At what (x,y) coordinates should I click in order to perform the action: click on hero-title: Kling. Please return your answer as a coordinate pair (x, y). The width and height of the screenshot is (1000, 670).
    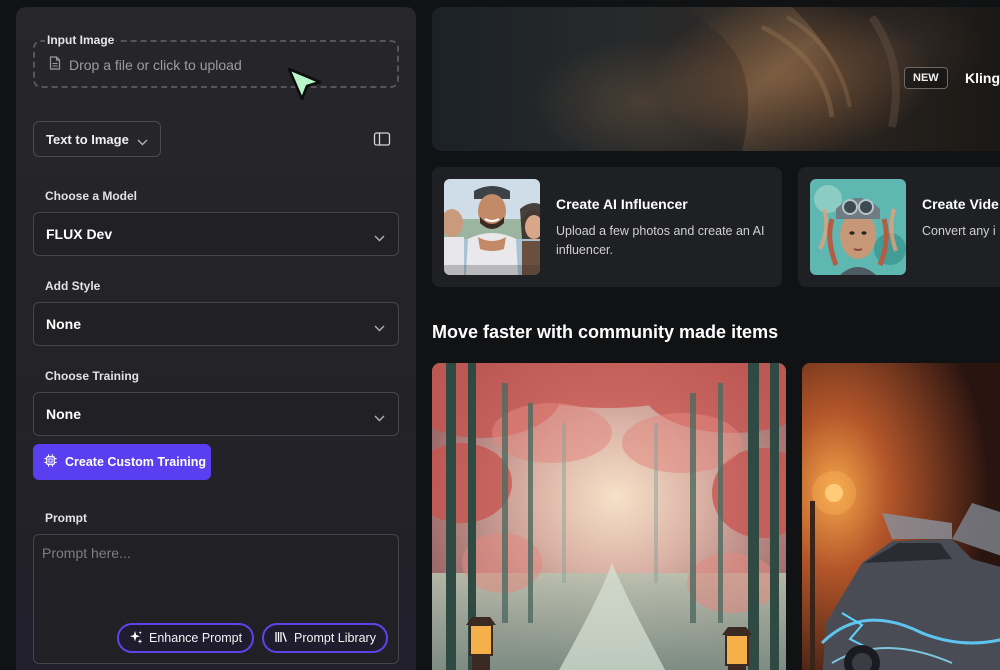
    Looking at the image, I should click on (982, 78).